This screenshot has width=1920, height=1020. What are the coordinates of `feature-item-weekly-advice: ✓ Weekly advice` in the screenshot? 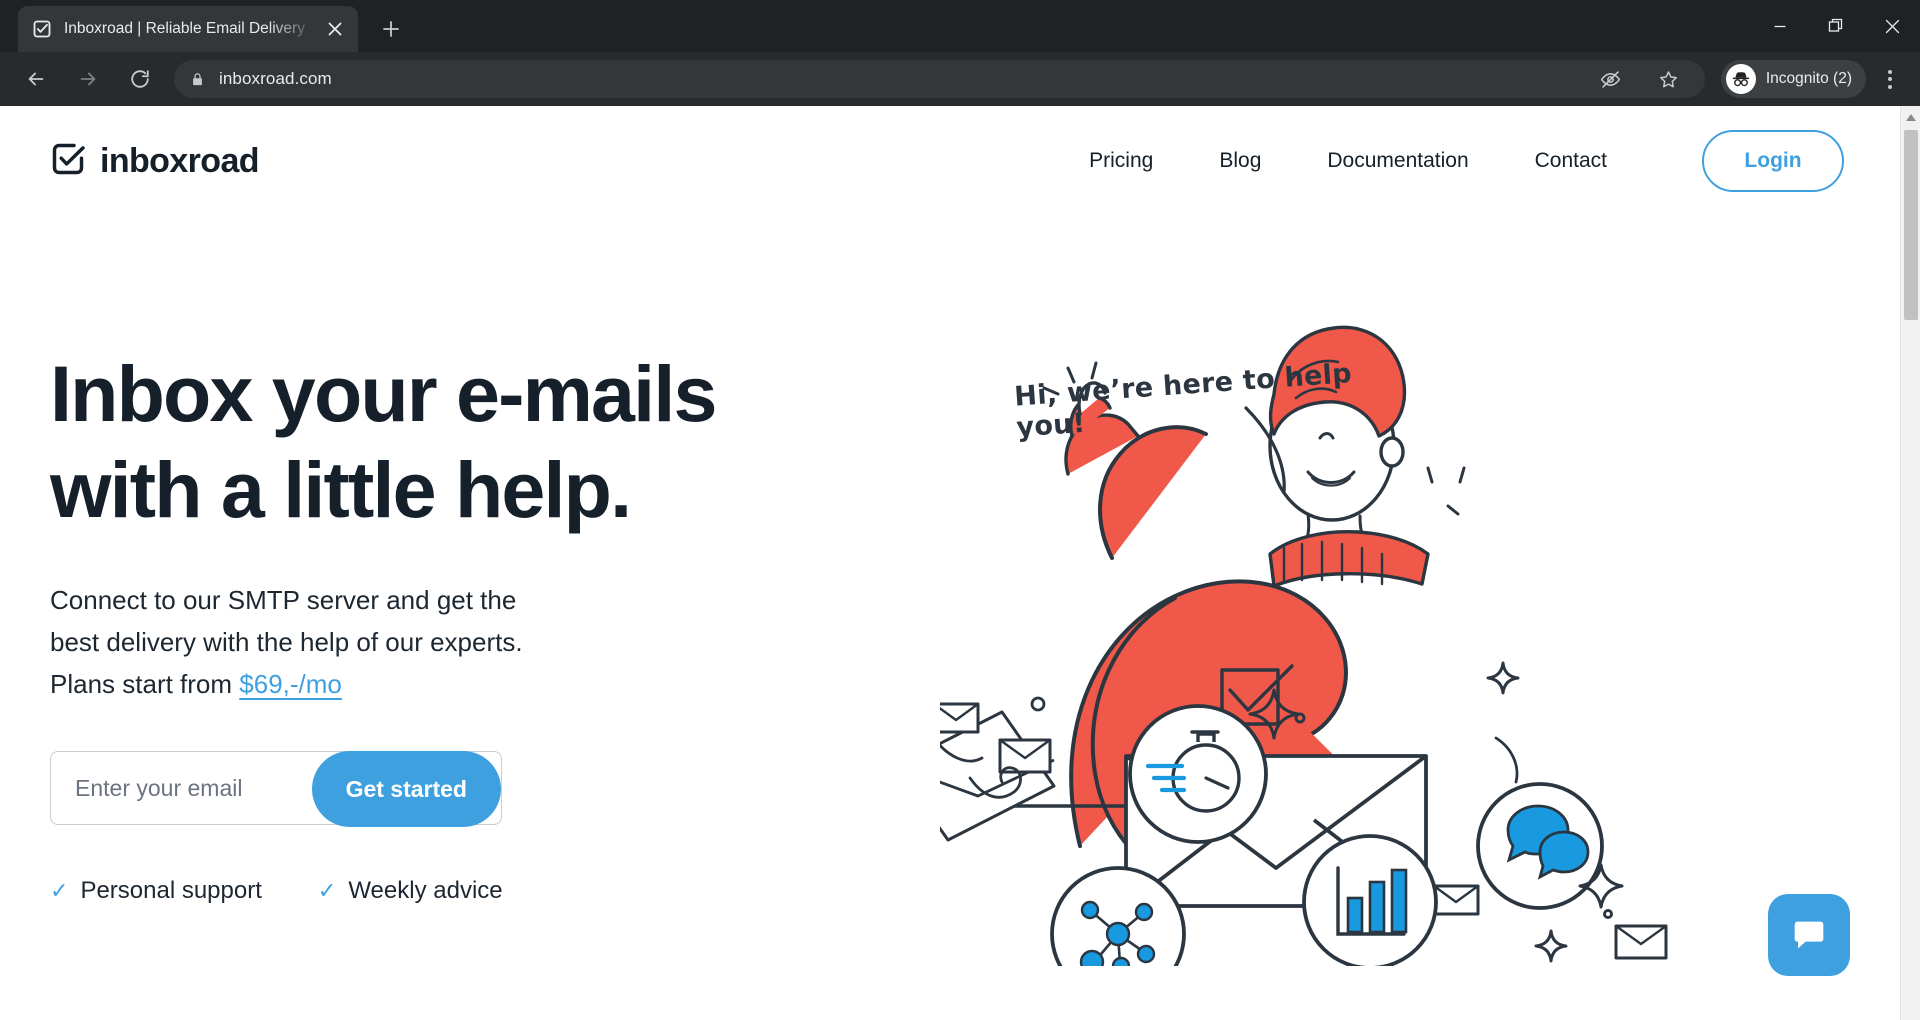 It's located at (410, 891).